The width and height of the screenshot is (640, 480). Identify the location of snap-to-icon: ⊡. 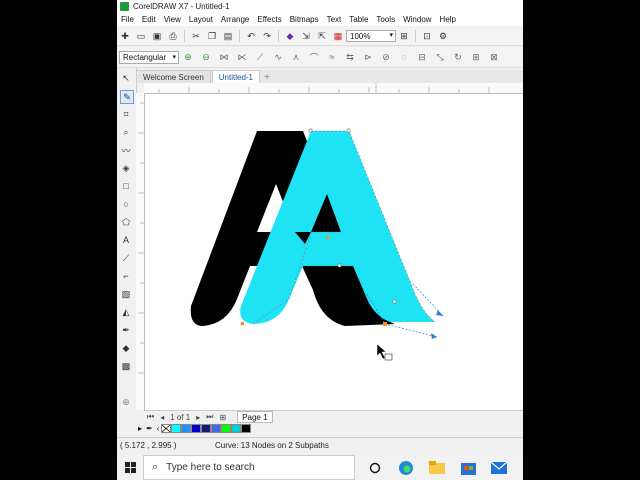
(427, 36).